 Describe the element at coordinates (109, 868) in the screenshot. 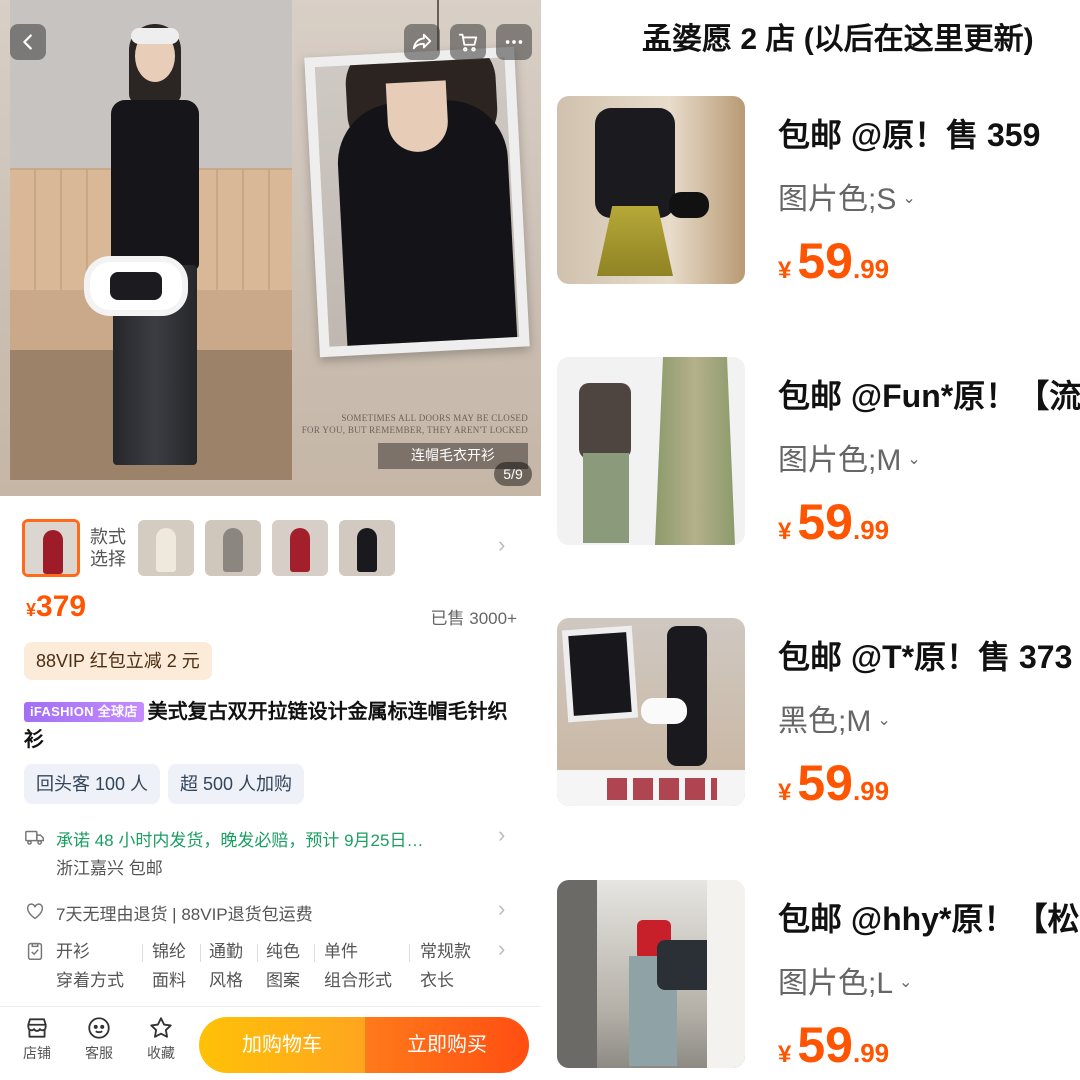

I see `shipping-origin: 浙江嘉兴 包邮` at that location.